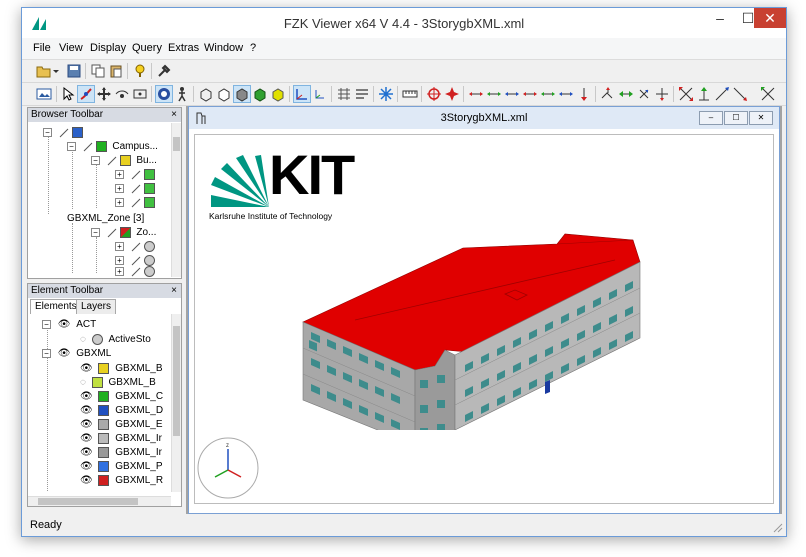 The image size is (806, 557). What do you see at coordinates (278, 94) in the screenshot?
I see `transparent-icon` at bounding box center [278, 94].